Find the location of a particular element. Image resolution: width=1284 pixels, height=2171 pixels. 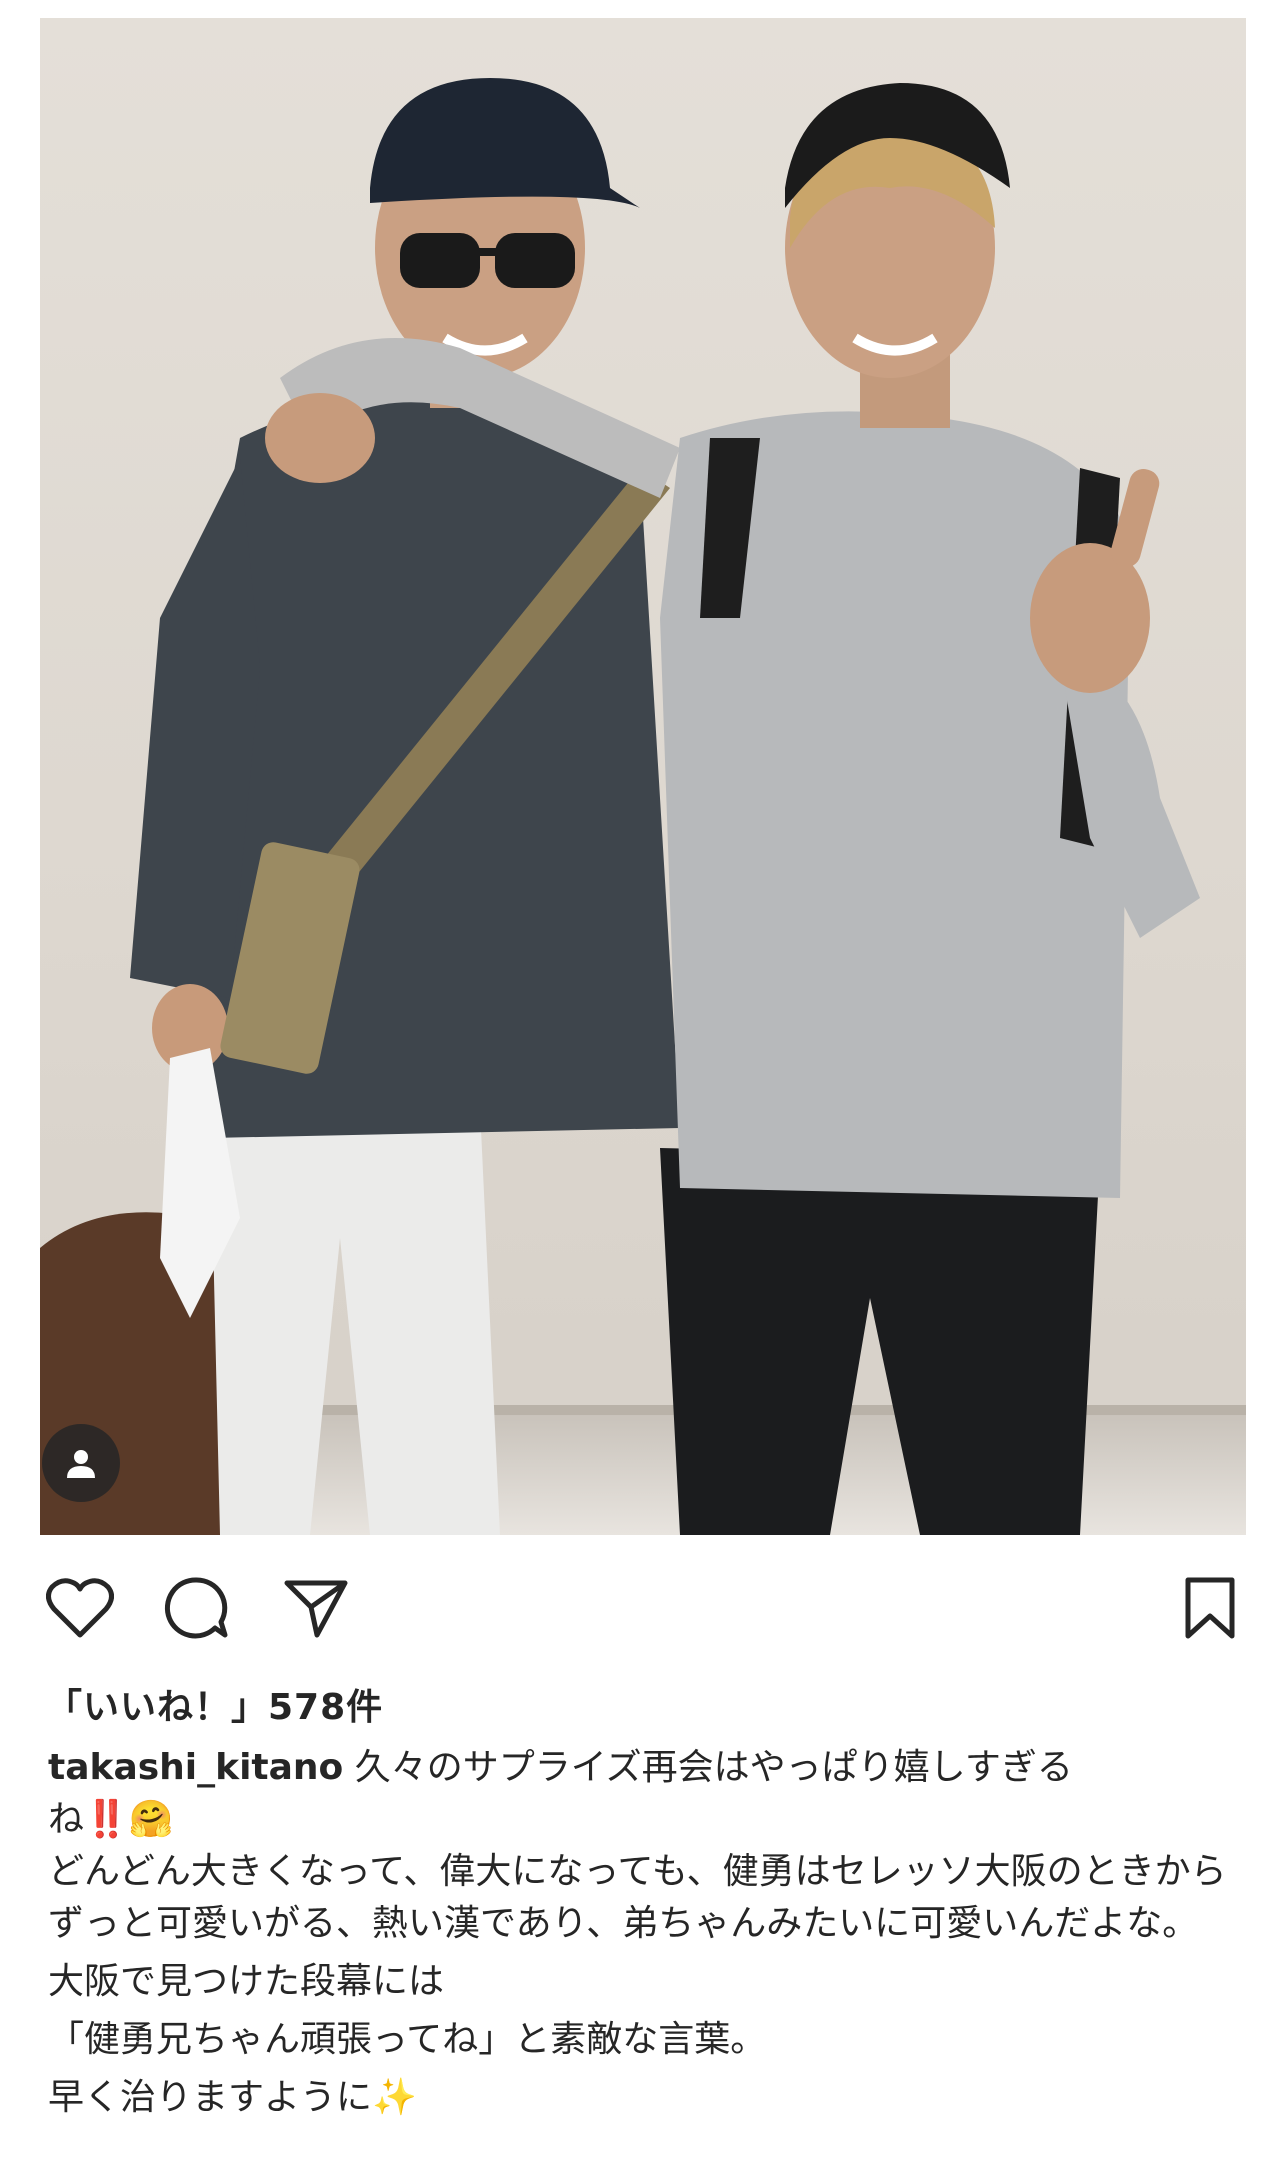

caption-line-2: ね‼️🤗 is located at coordinates (111, 1819).